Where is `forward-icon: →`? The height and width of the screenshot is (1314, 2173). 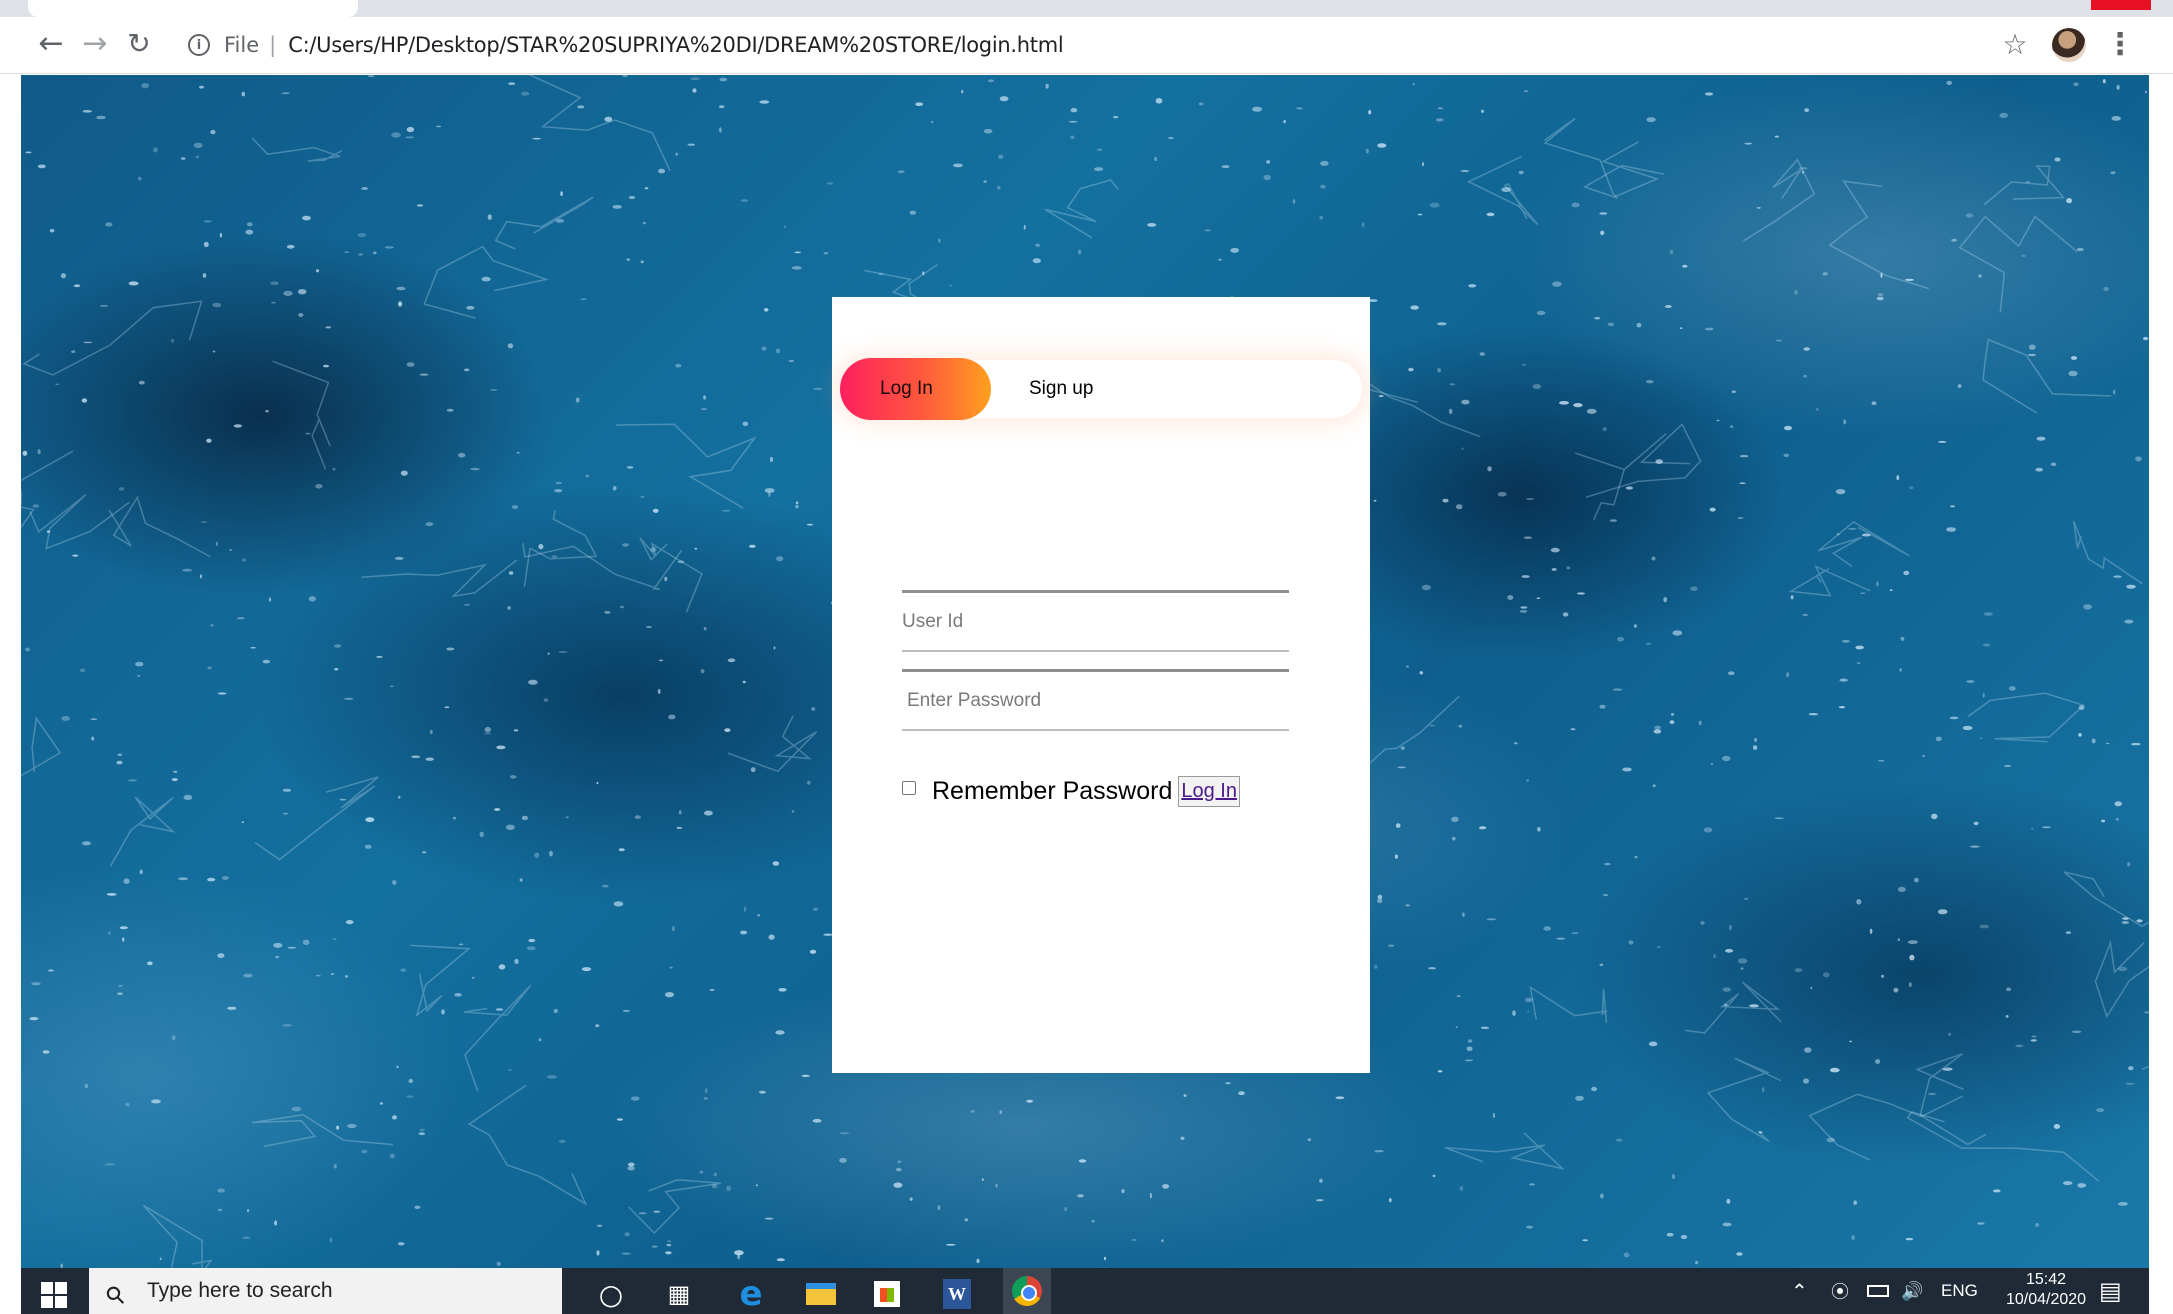 forward-icon: → is located at coordinates (95, 44).